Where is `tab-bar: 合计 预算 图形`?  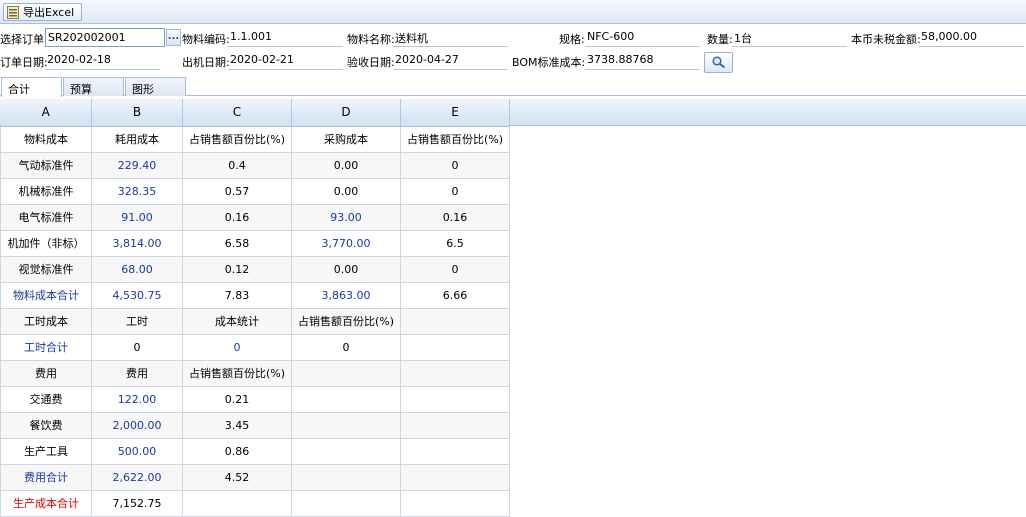
tab-bar: 合计 预算 图形 is located at coordinates (513, 86).